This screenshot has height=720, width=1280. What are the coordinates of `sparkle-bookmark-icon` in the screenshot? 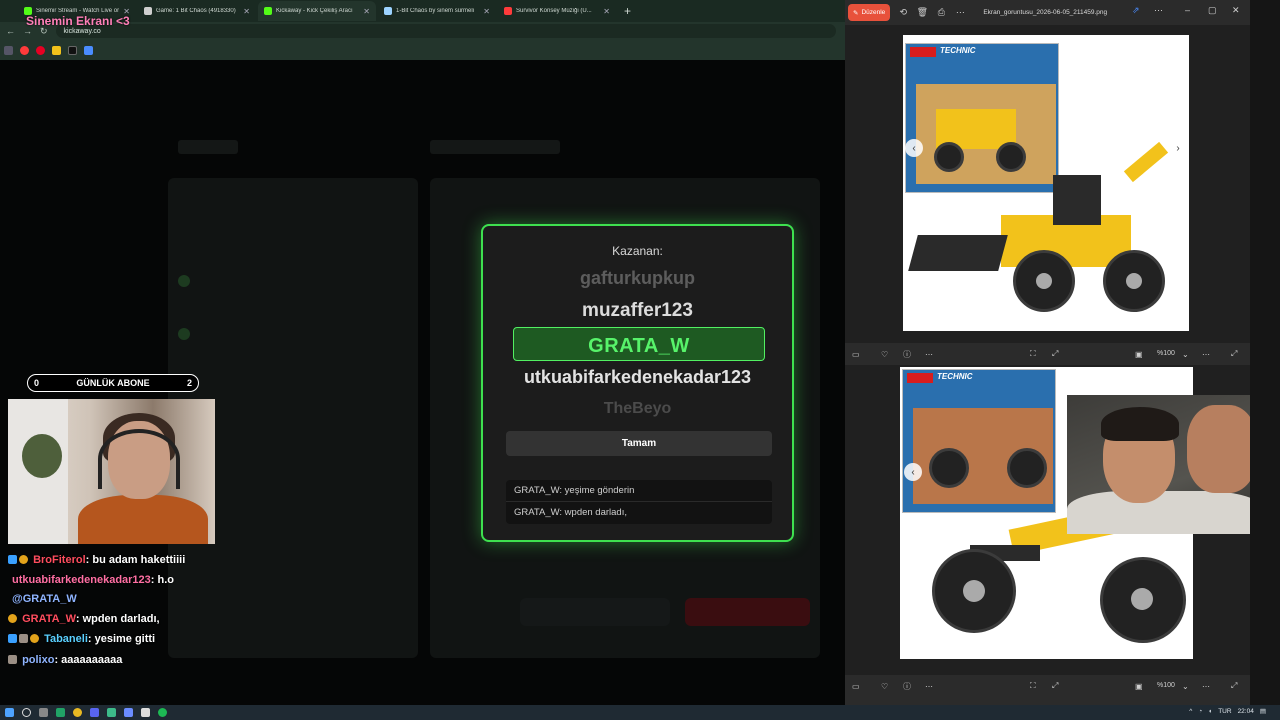 It's located at (88, 50).